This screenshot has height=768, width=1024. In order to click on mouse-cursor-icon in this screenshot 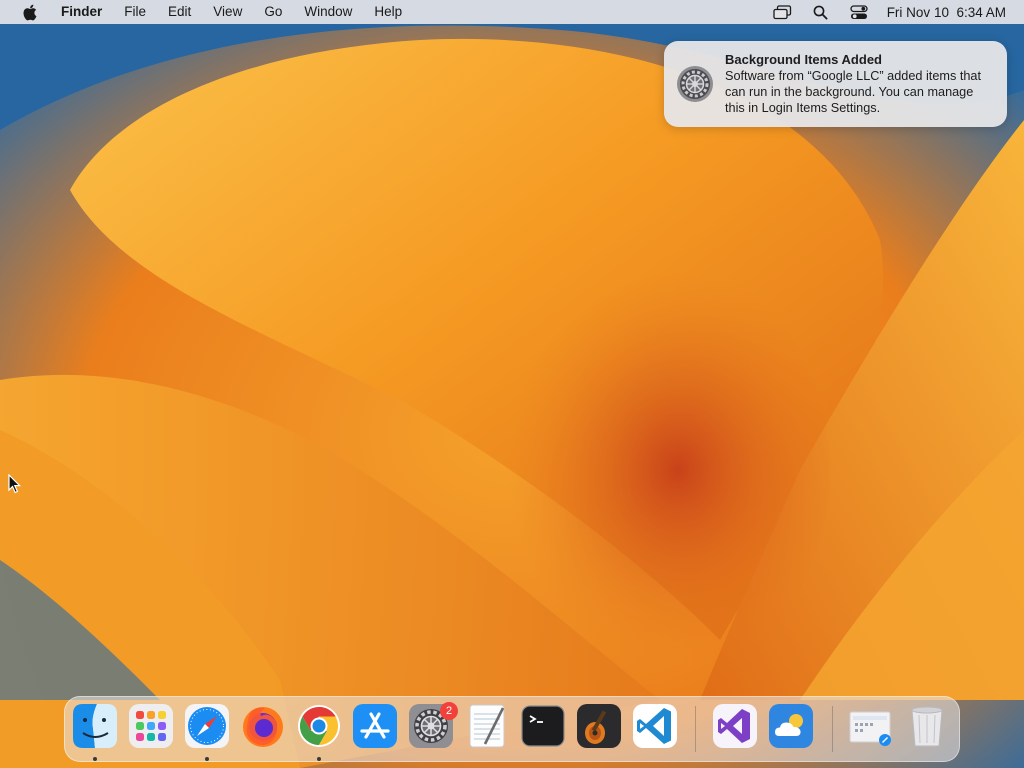, I will do `click(15, 484)`.